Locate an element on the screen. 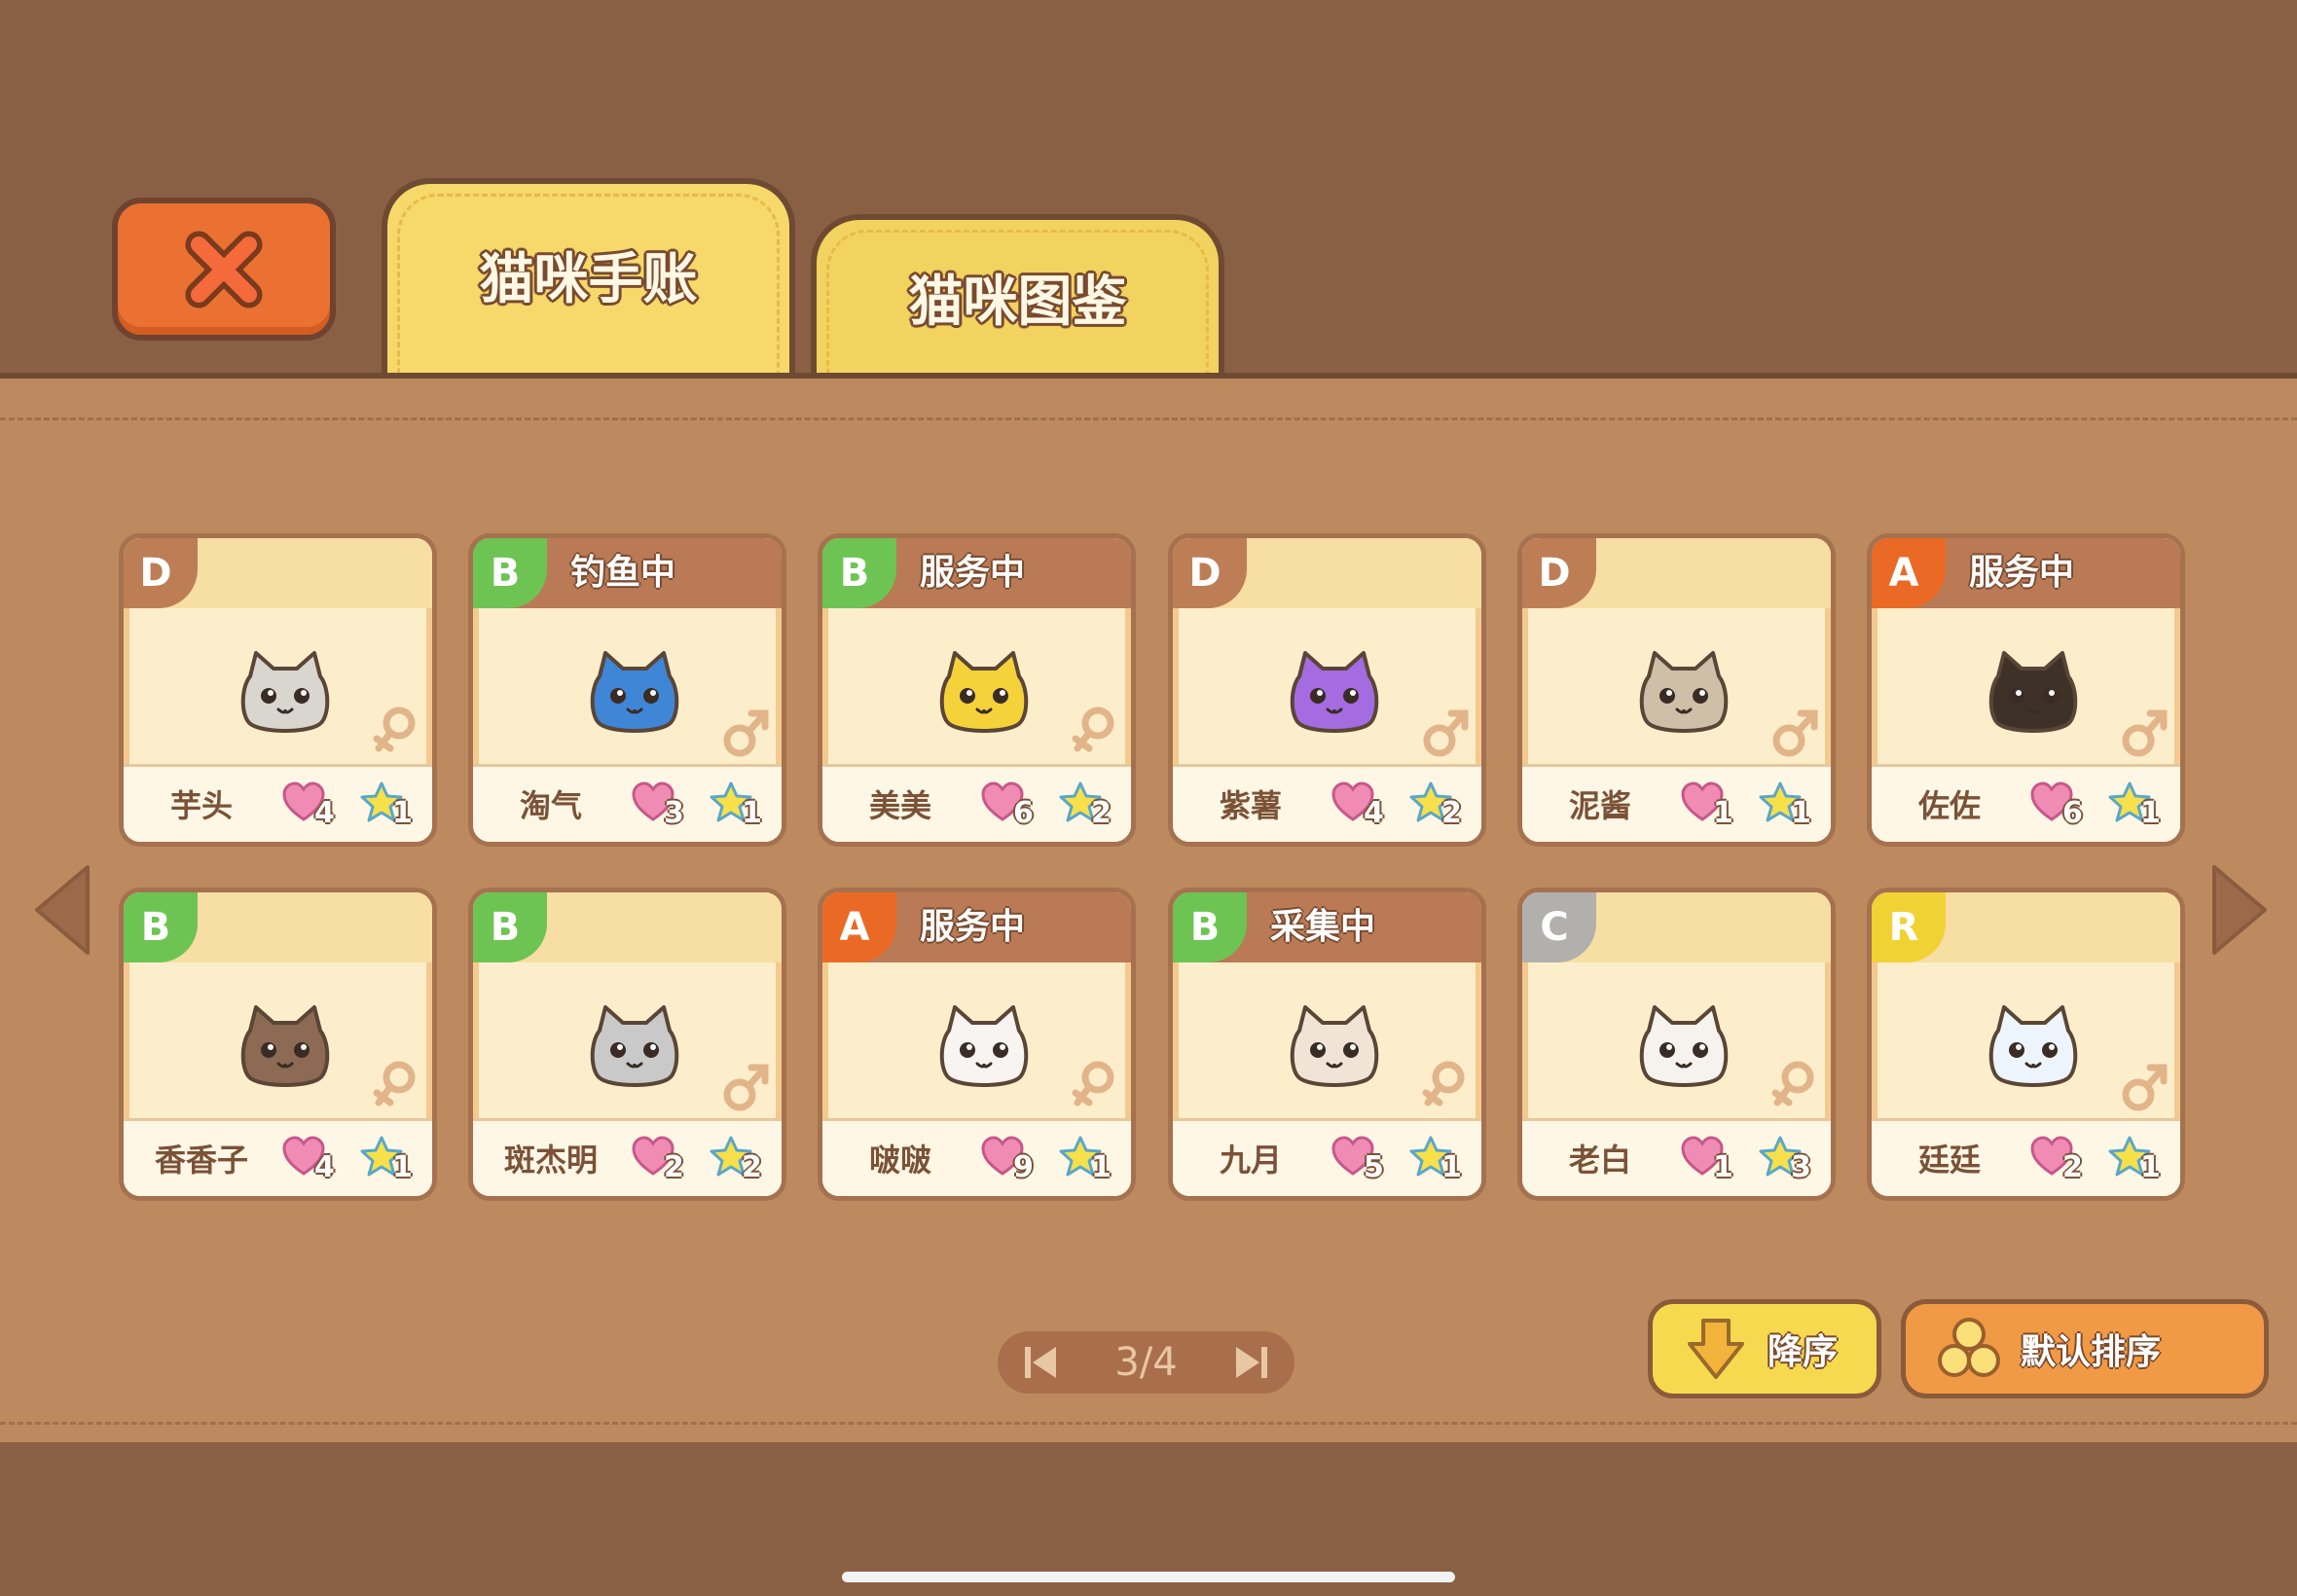 The height and width of the screenshot is (1596, 2297). cat-card: D 紫薯 4 2 is located at coordinates (1327, 690).